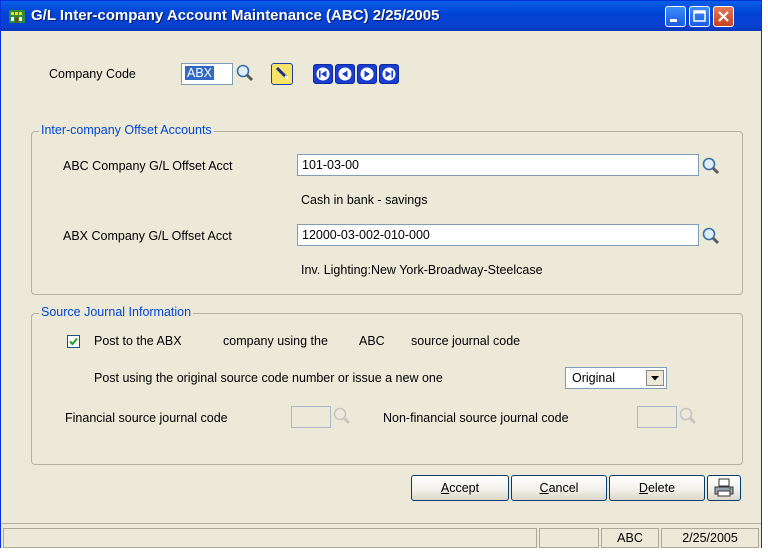  I want to click on print-button, so click(724, 488).